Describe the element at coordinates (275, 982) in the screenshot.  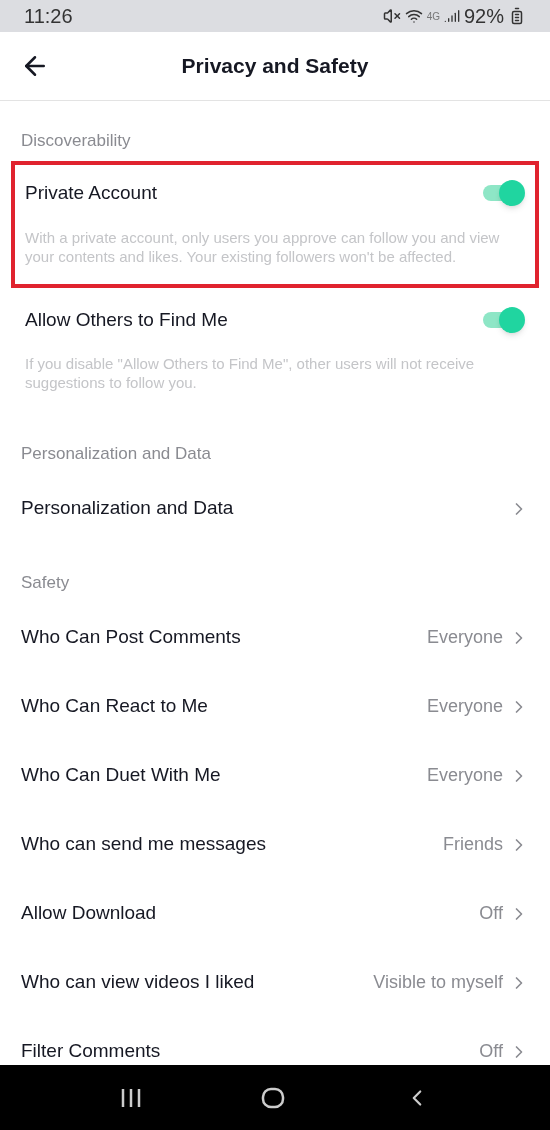
I see `settings-row: Who can view videos I liked Visible to myself` at that location.